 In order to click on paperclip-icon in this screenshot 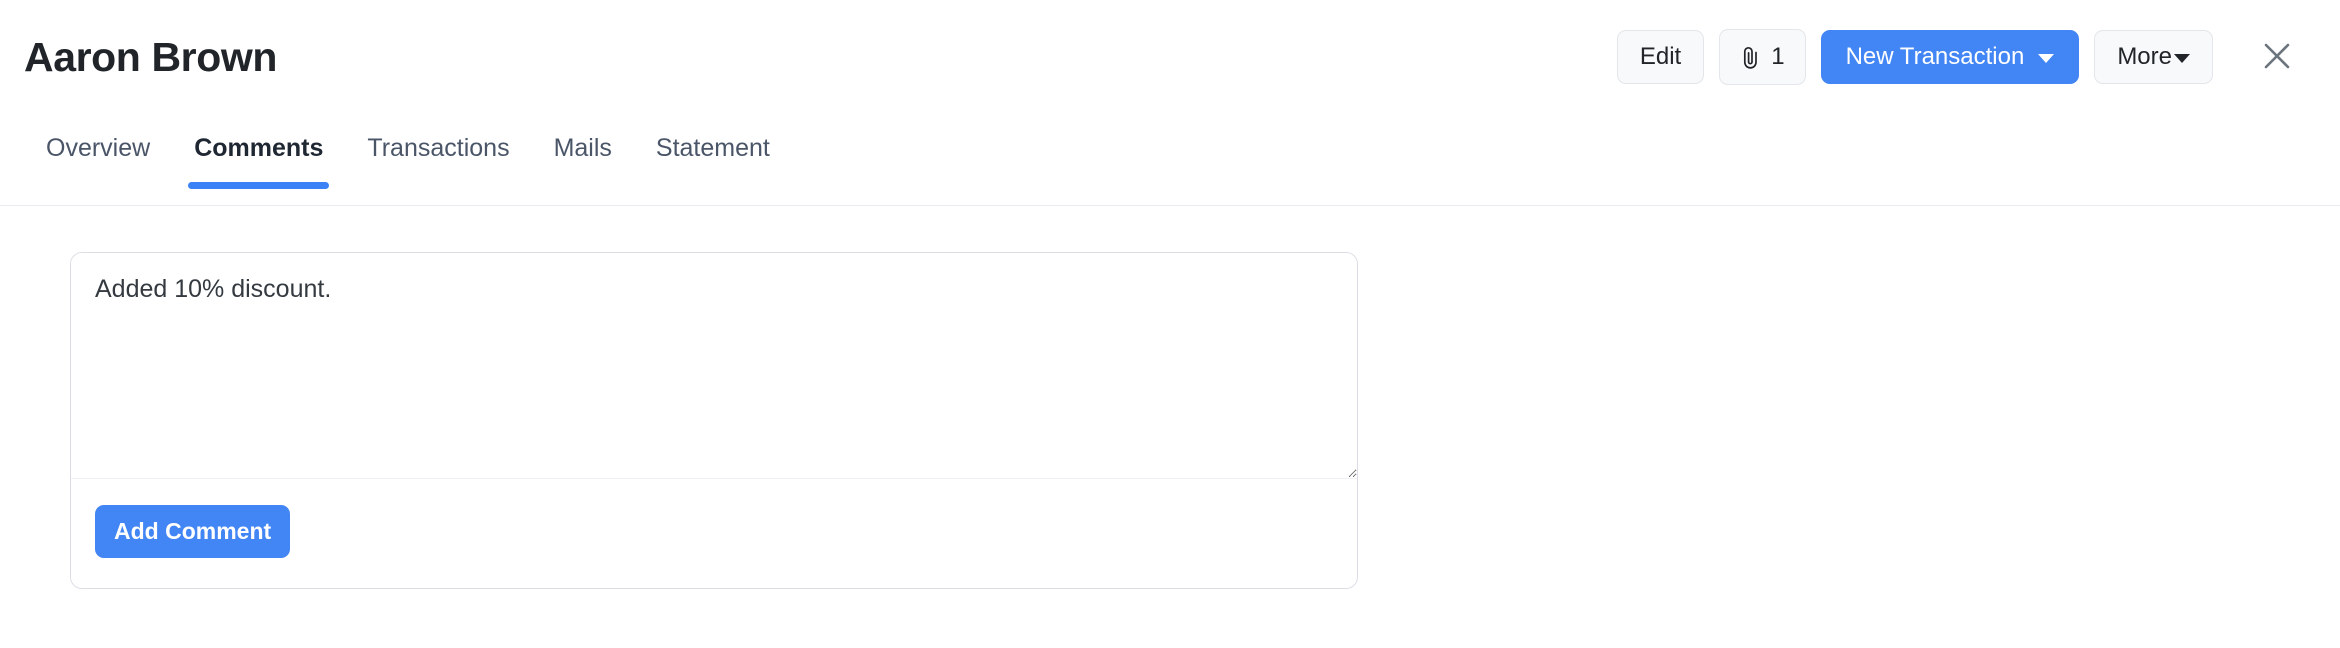, I will do `click(1751, 58)`.